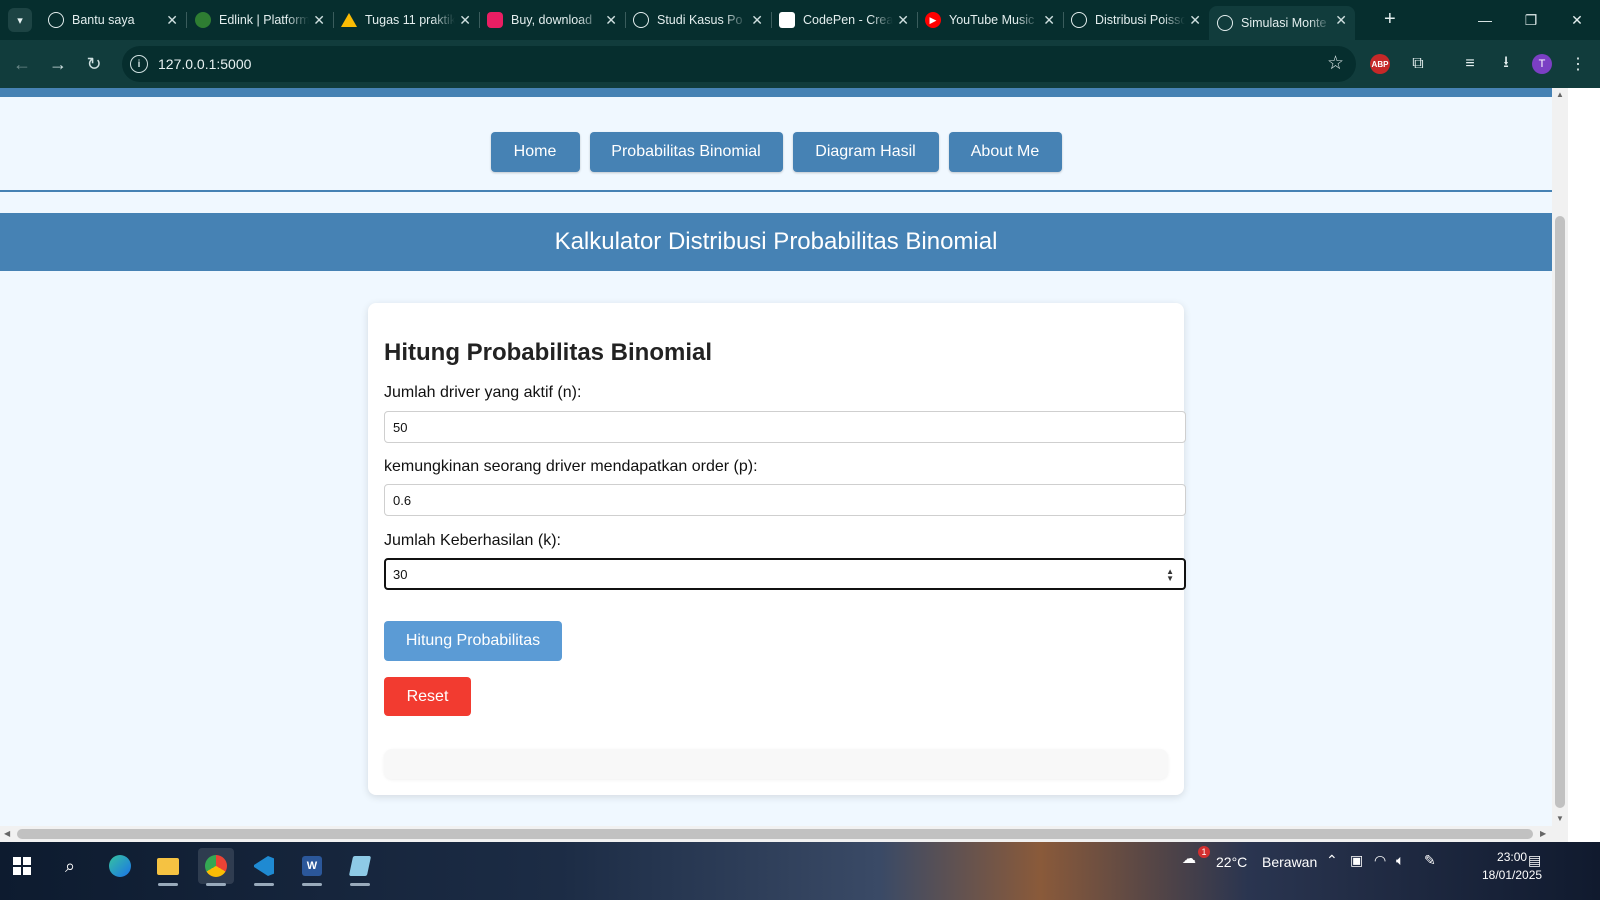 The width and height of the screenshot is (1600, 900). Describe the element at coordinates (1534, 860) in the screenshot. I see `notification-icon: ▤` at that location.